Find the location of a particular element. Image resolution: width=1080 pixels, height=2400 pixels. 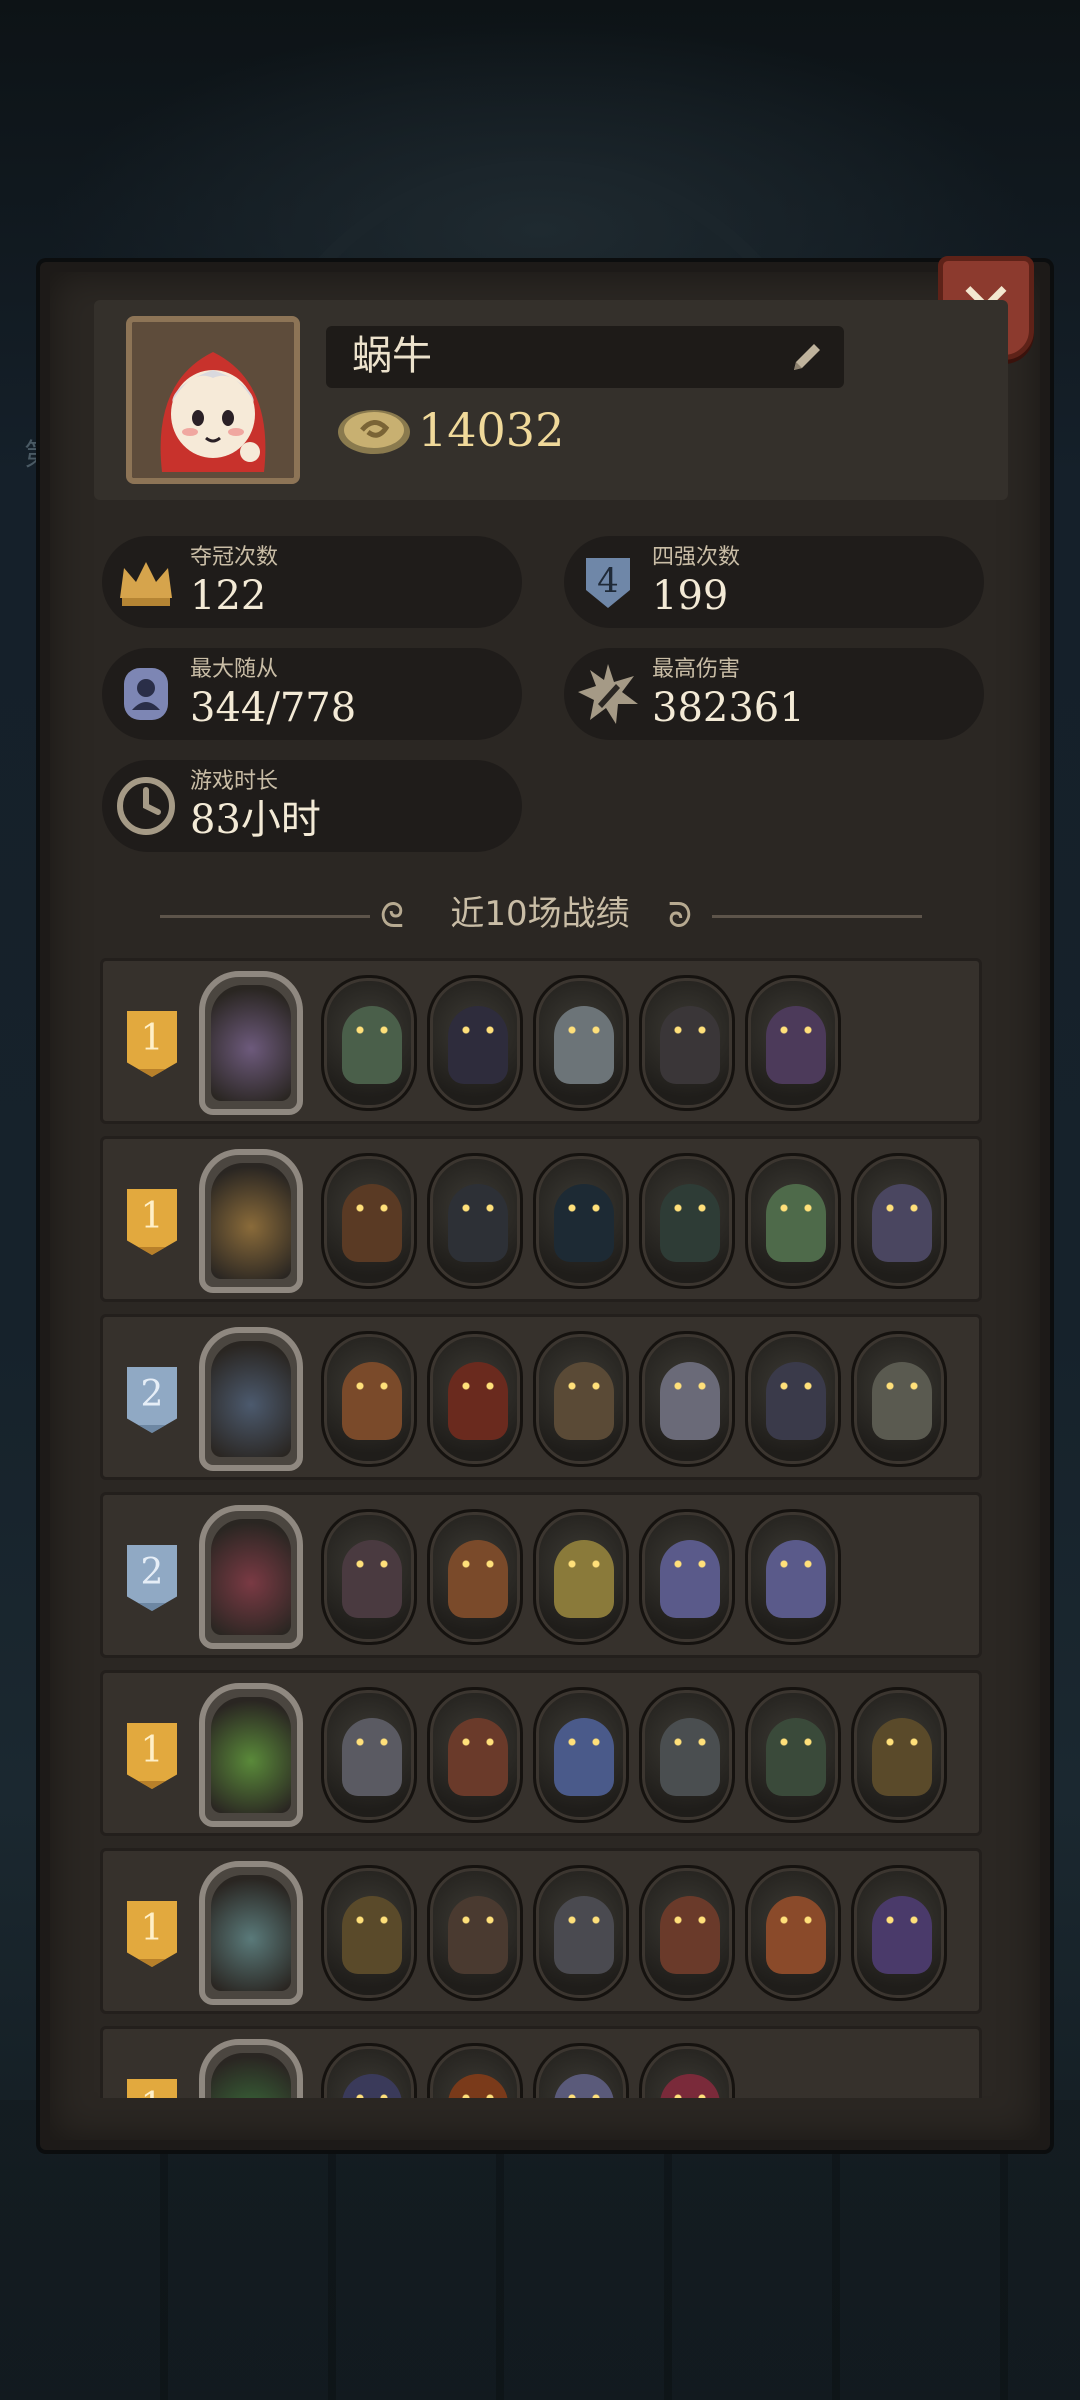

svg-text: 4 is located at coordinates (608, 581).